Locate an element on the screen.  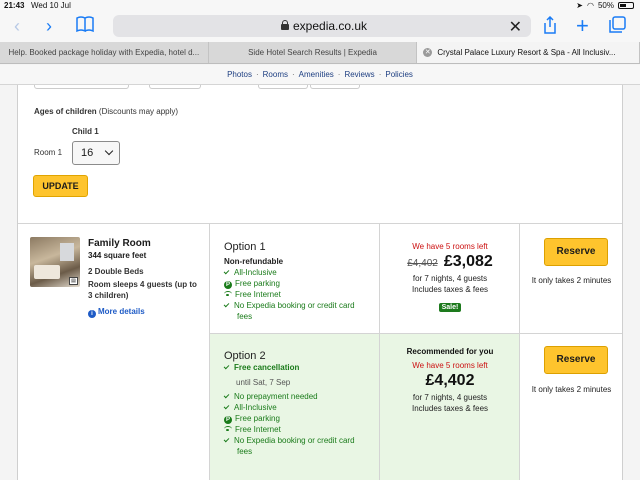
location-icon: ➤ is located at coordinates (579, 5).